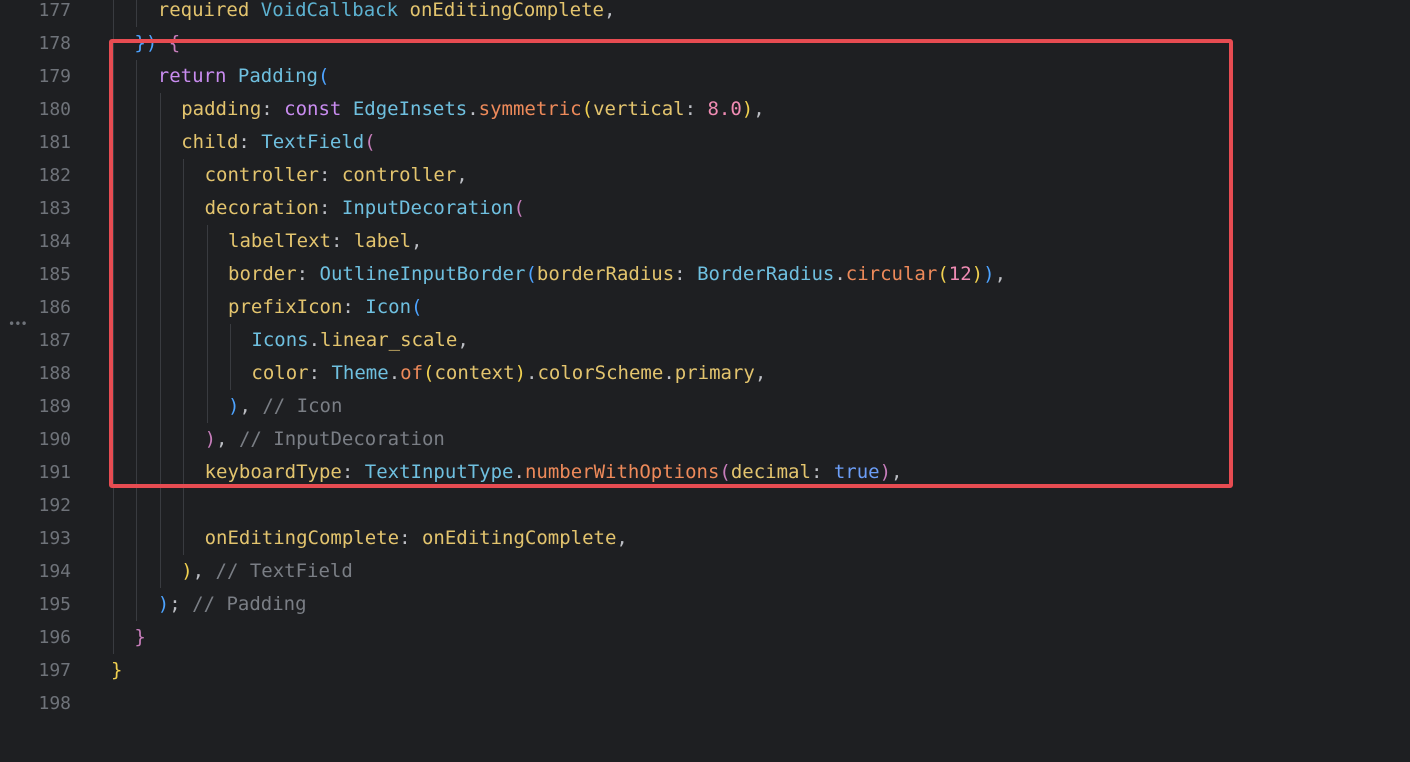  Describe the element at coordinates (54, 670) in the screenshot. I see `line-number: 197` at that location.